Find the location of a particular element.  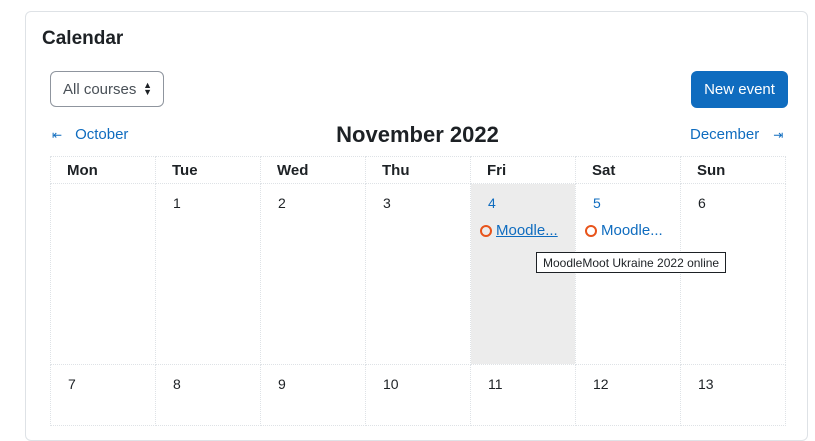

day-cell: 7 is located at coordinates (103, 395).